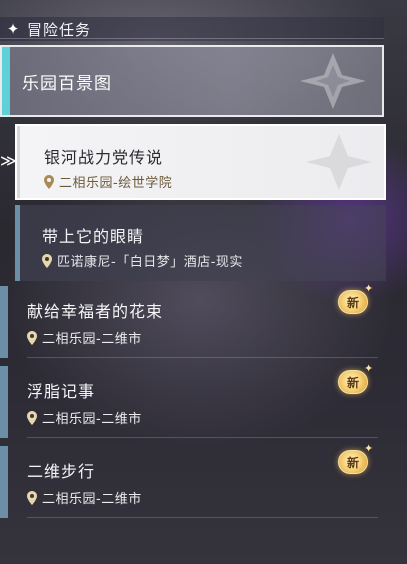 The width and height of the screenshot is (407, 564). Describe the element at coordinates (116, 183) in the screenshot. I see `location-text: 二相乐园-绘世学院` at that location.